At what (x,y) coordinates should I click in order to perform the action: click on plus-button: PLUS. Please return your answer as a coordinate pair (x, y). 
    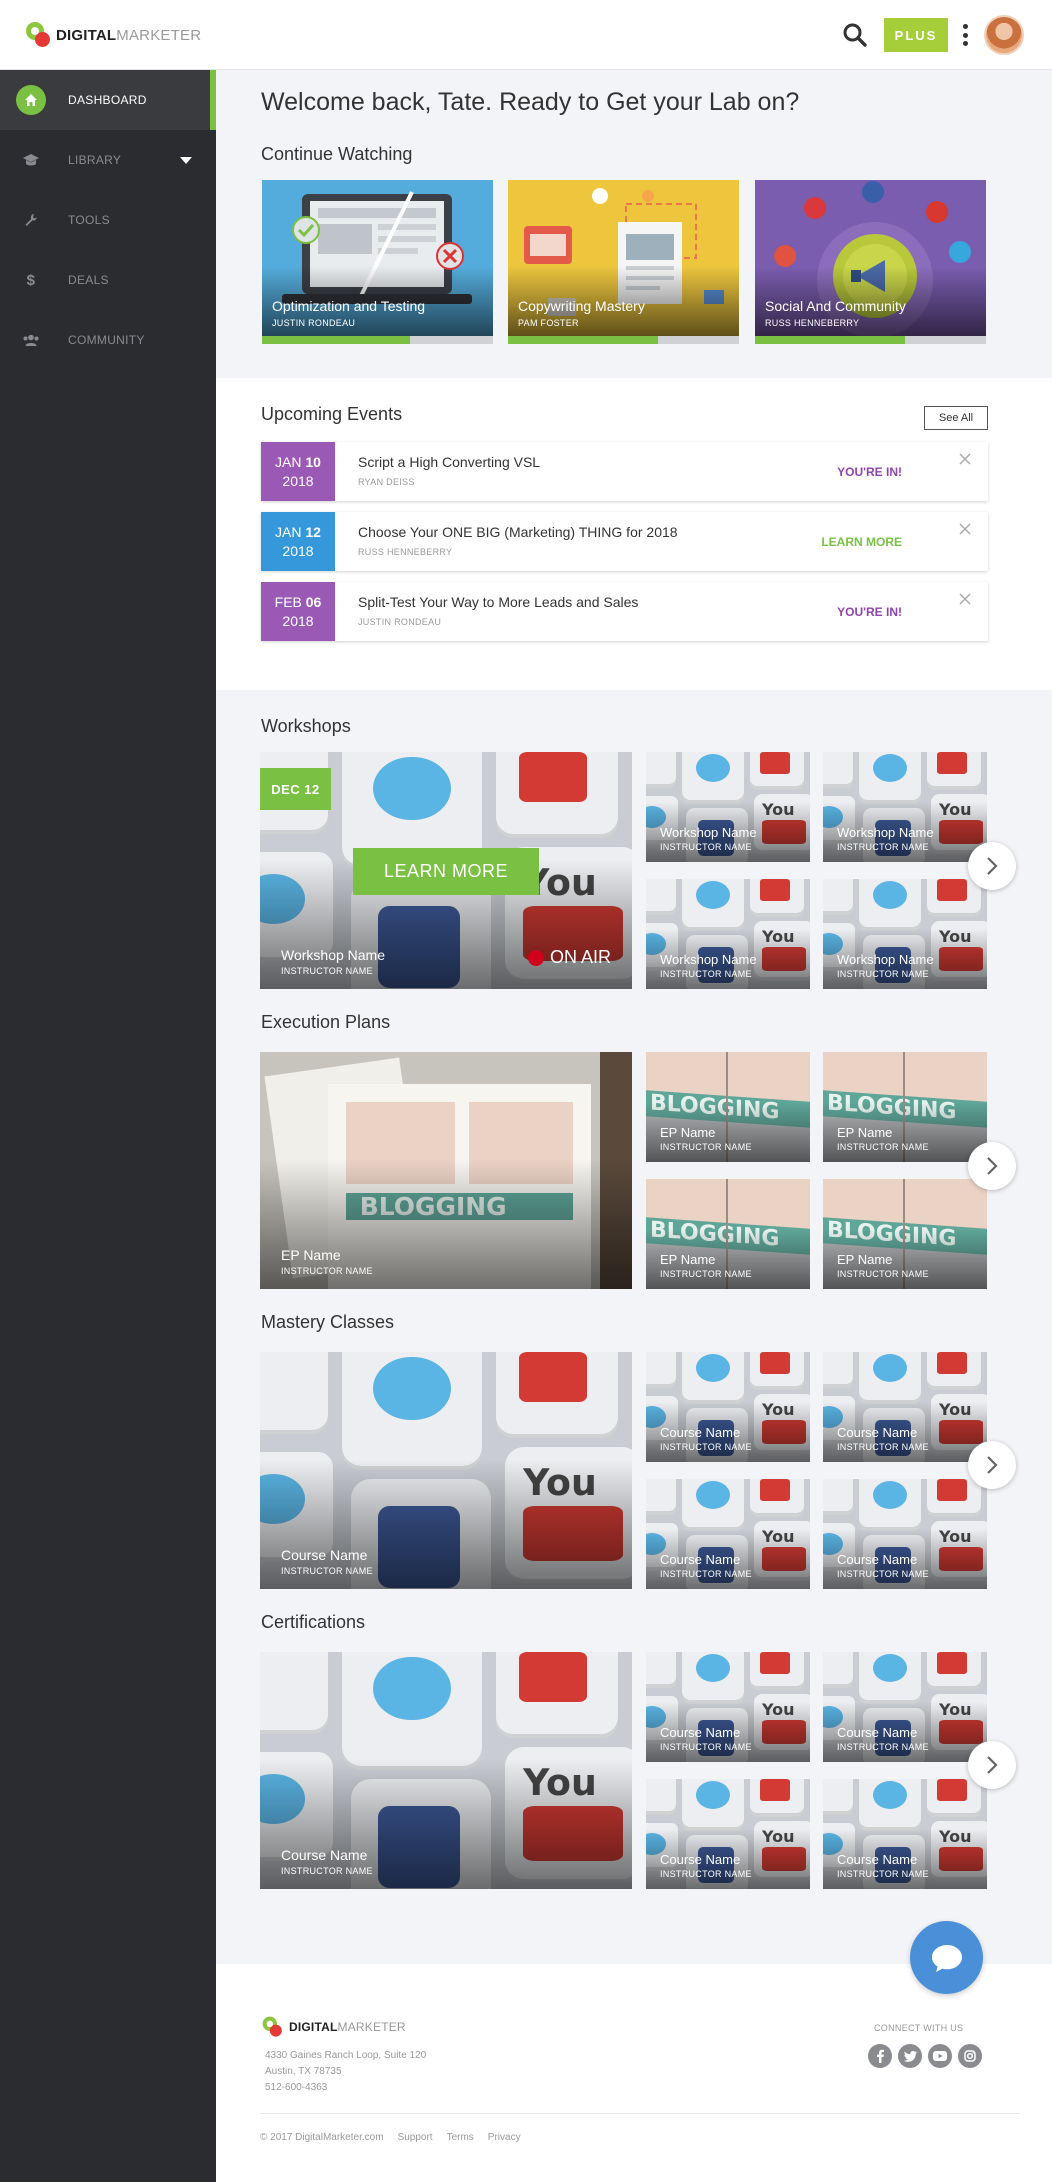
    Looking at the image, I should click on (916, 35).